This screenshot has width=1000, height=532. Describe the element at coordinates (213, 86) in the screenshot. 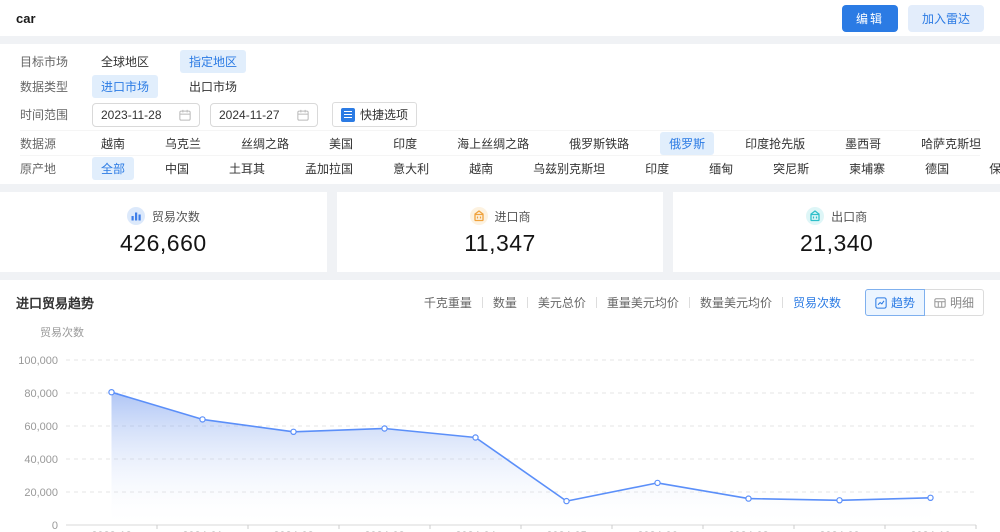

I see `data-type-option: 出口市场` at that location.